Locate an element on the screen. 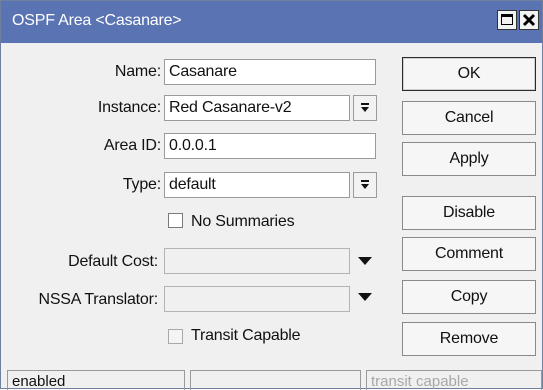  cancel-button: Cancel is located at coordinates (469, 118).